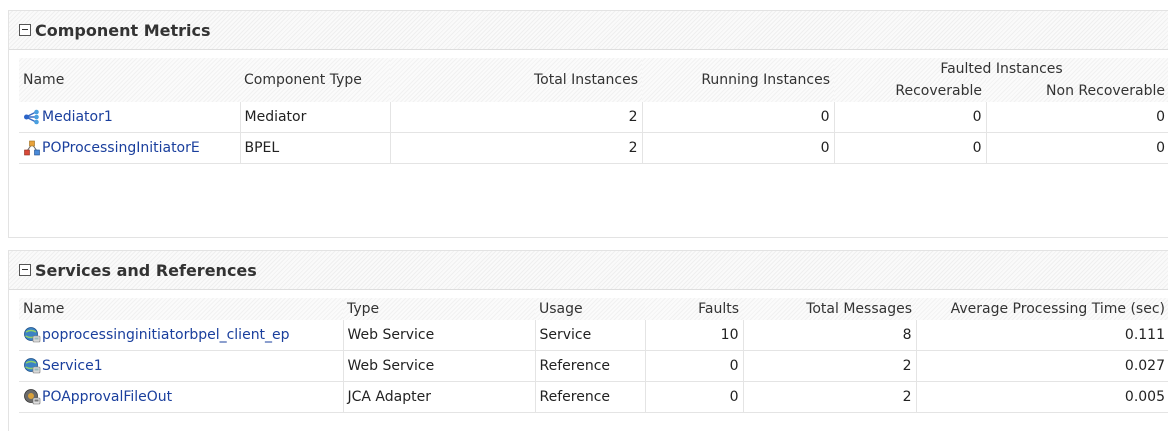 The image size is (1168, 431). What do you see at coordinates (315, 80) in the screenshot?
I see `header-component-type: Component Type` at bounding box center [315, 80].